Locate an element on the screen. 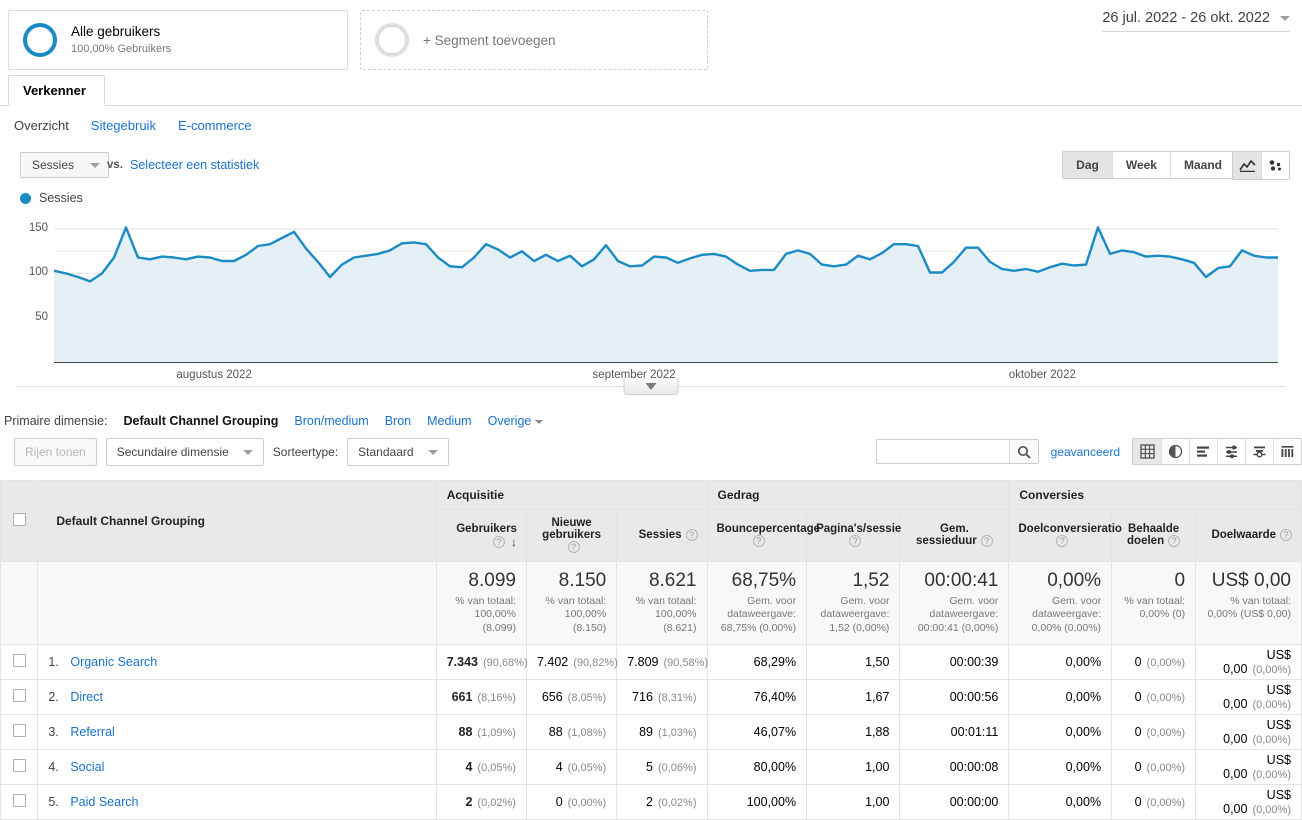  primary-dimension-bron-medium: Bron/medium is located at coordinates (331, 421).